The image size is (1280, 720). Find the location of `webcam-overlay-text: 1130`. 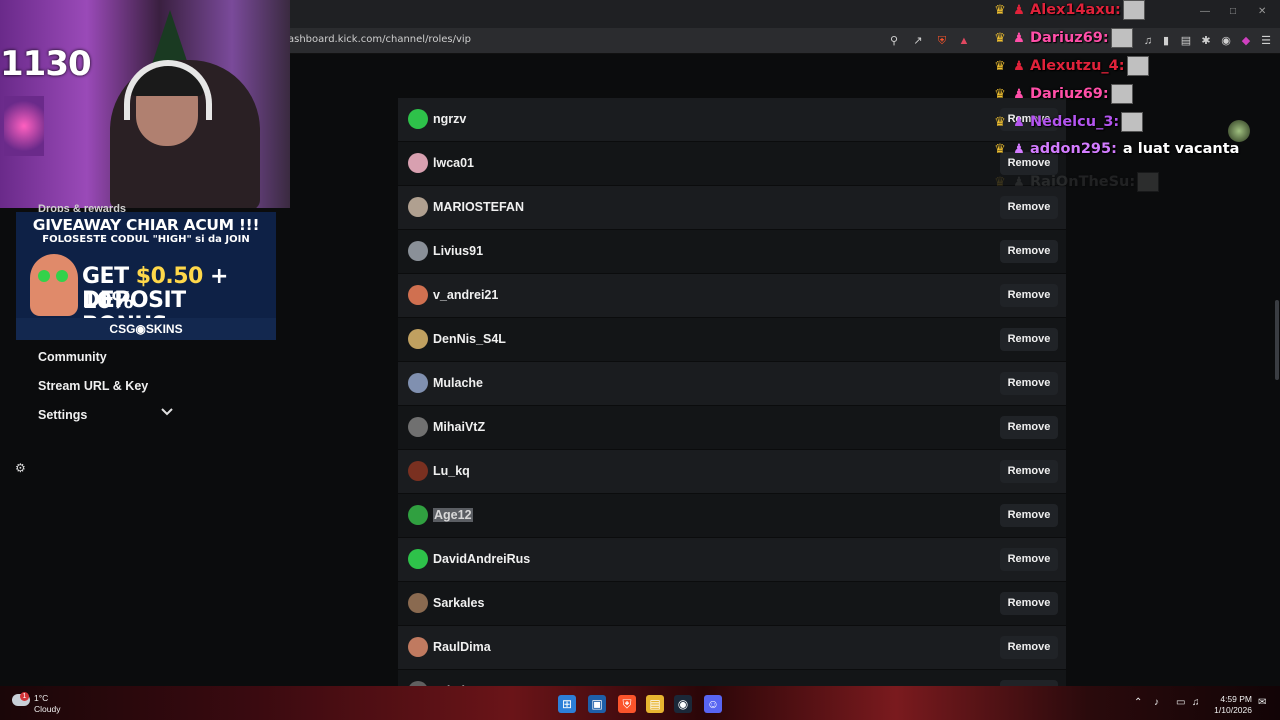

webcam-overlay-text: 1130 is located at coordinates (46, 64).